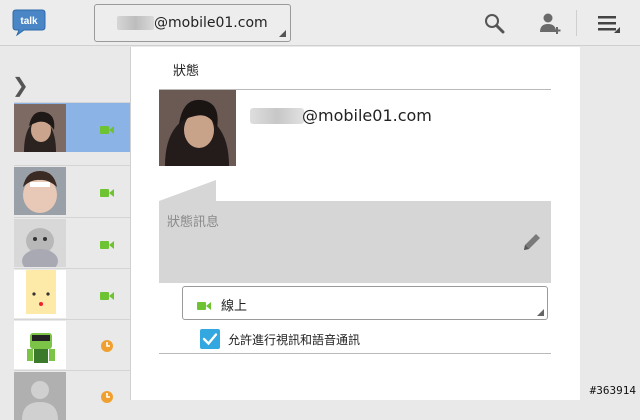  Describe the element at coordinates (193, 220) in the screenshot. I see `status-message-placeholder: 狀態訊息` at that location.